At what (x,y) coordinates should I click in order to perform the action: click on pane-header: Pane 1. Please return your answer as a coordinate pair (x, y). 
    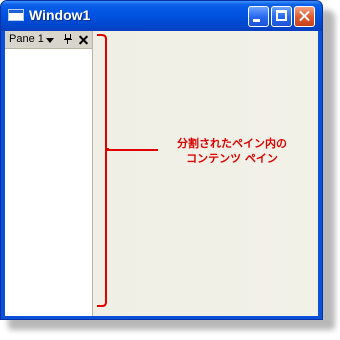
    Looking at the image, I should click on (48, 40).